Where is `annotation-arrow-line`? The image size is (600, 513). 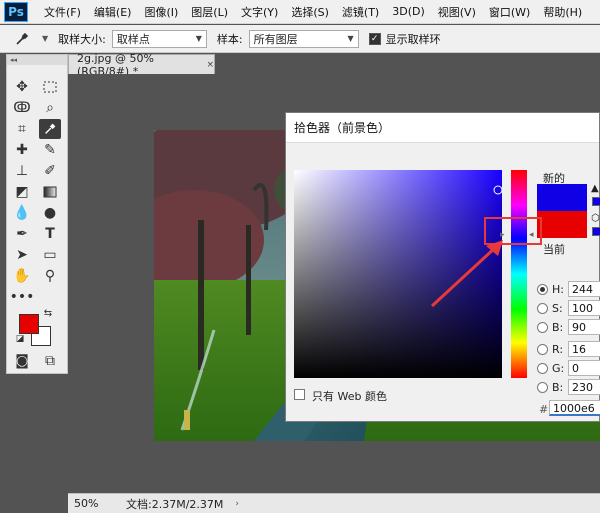 annotation-arrow-line is located at coordinates (464, 276).